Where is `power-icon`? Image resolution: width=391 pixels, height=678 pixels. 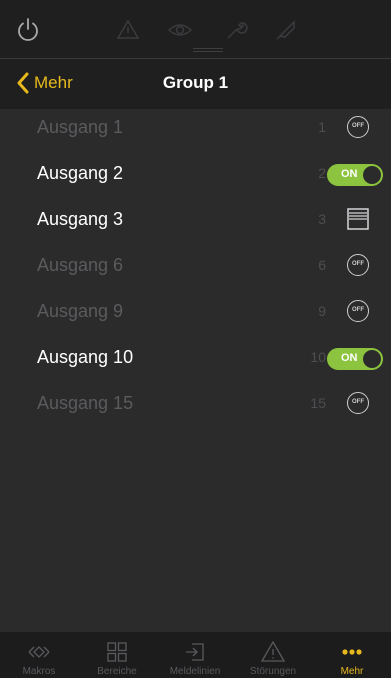
power-icon is located at coordinates (28, 30).